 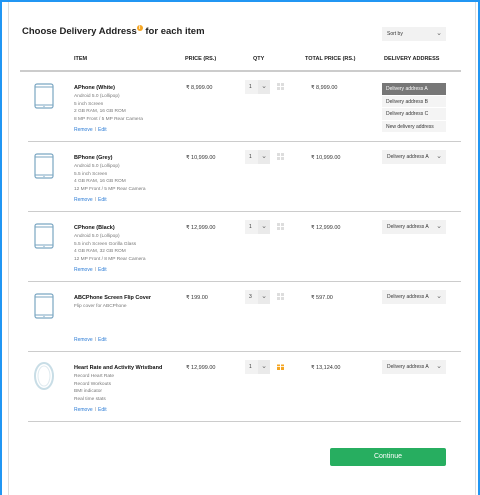 I want to click on header-price: PRICE (RS.), so click(x=201, y=59).